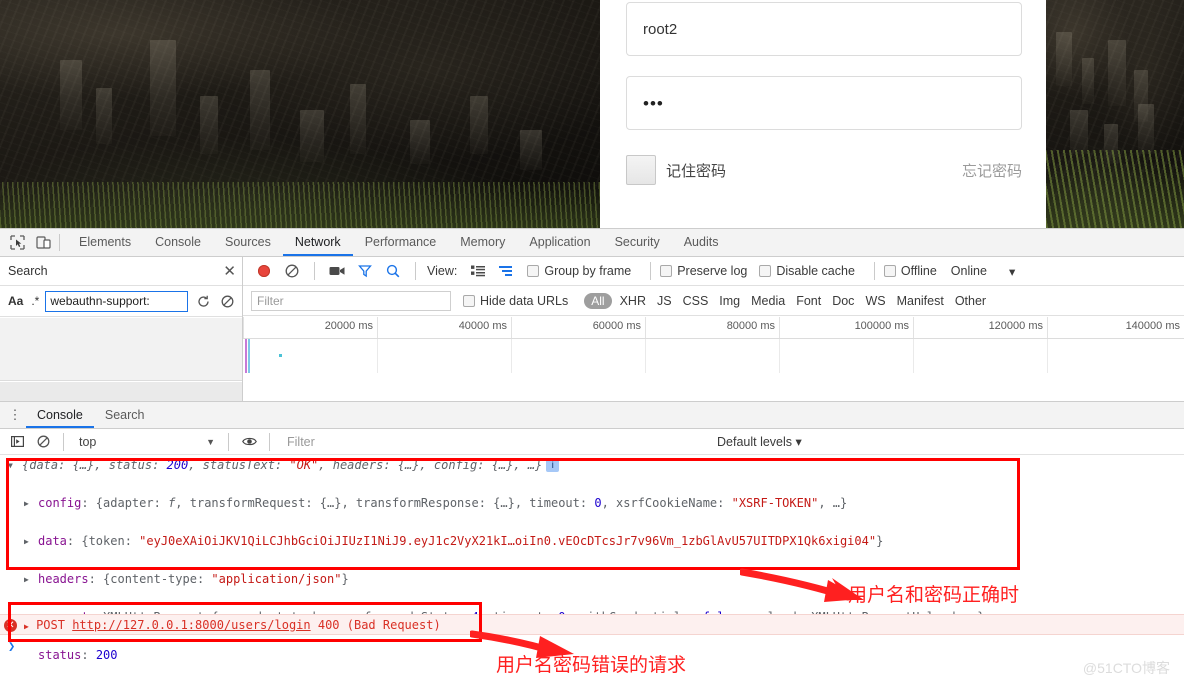 The height and width of the screenshot is (684, 1184). Describe the element at coordinates (15, 301) in the screenshot. I see `match-case-icon: Aa` at that location.